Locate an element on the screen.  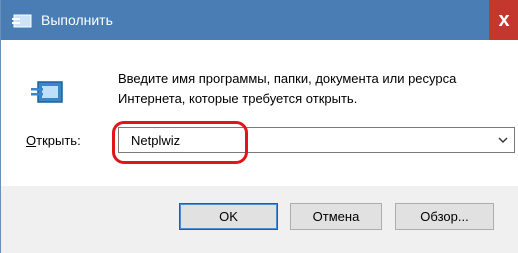
open-label-accelerator: О is located at coordinates (31, 140).